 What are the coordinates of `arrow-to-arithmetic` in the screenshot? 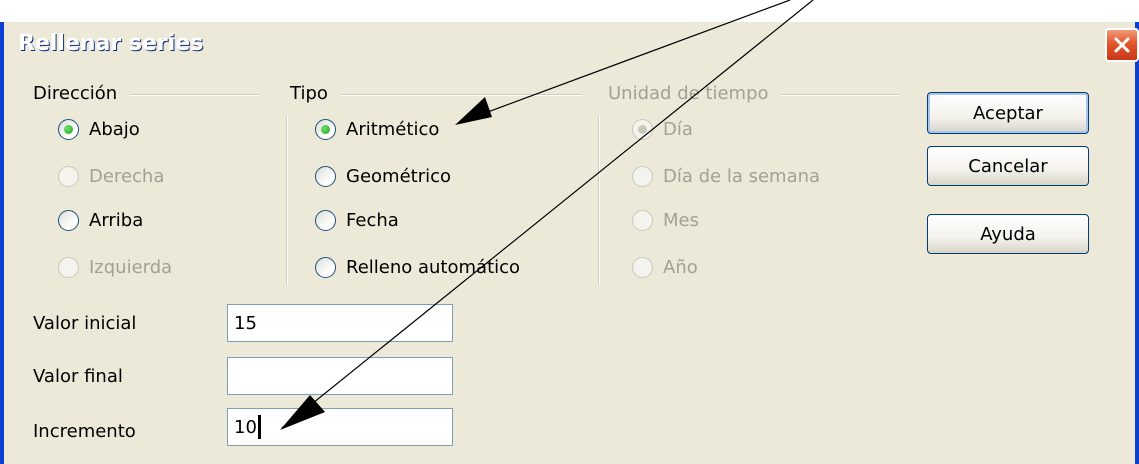 It's located at (624, 62).